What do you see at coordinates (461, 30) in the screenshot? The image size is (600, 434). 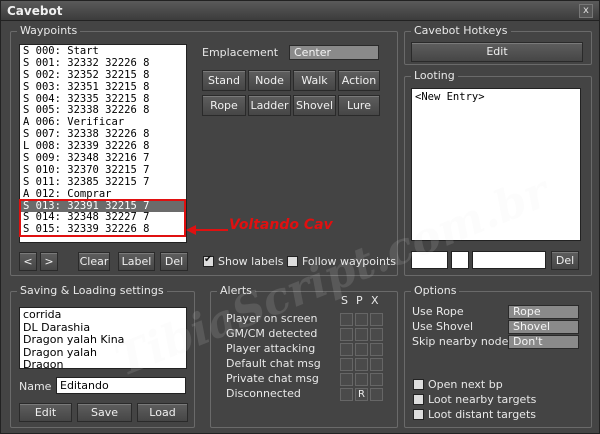 I see `hotkeys-group-label: Cavebot Hotkeys` at bounding box center [461, 30].